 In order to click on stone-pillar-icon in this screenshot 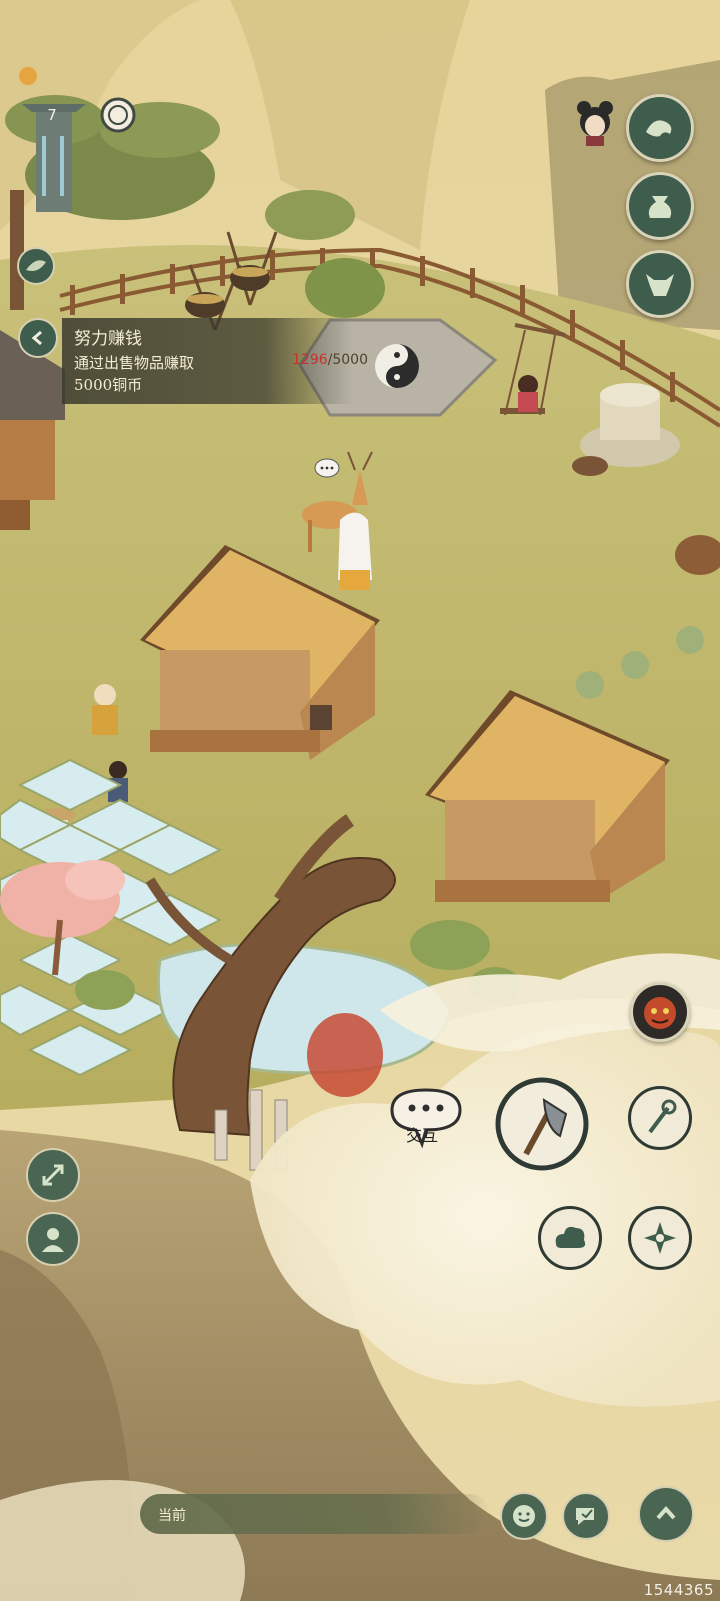, I will do `click(52, 139)`.